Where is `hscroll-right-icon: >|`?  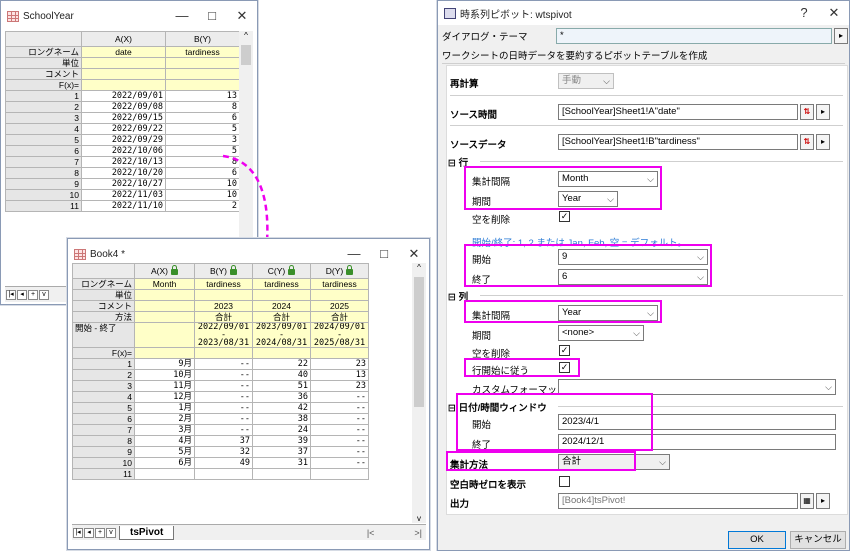
hscroll-right-icon: >| is located at coordinates (418, 533).